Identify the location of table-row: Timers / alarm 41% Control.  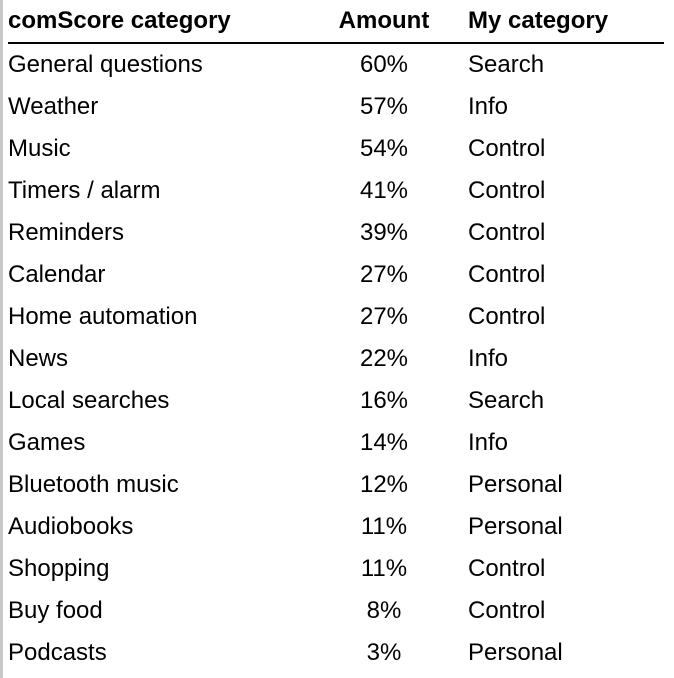
(336, 191).